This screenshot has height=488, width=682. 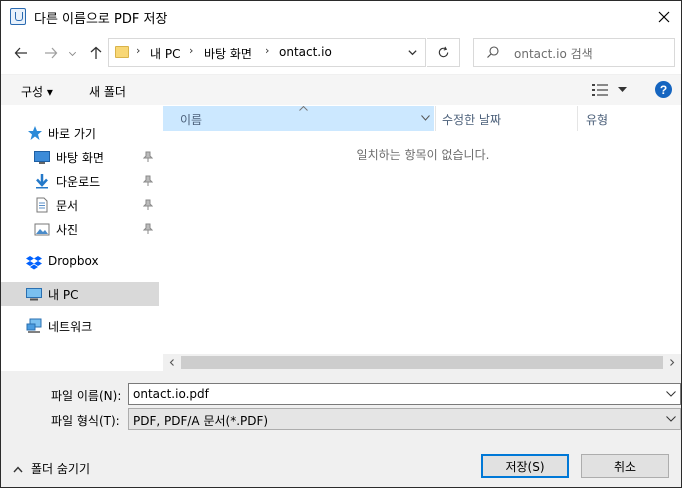 I want to click on save-button: 저장(S), so click(x=525, y=466).